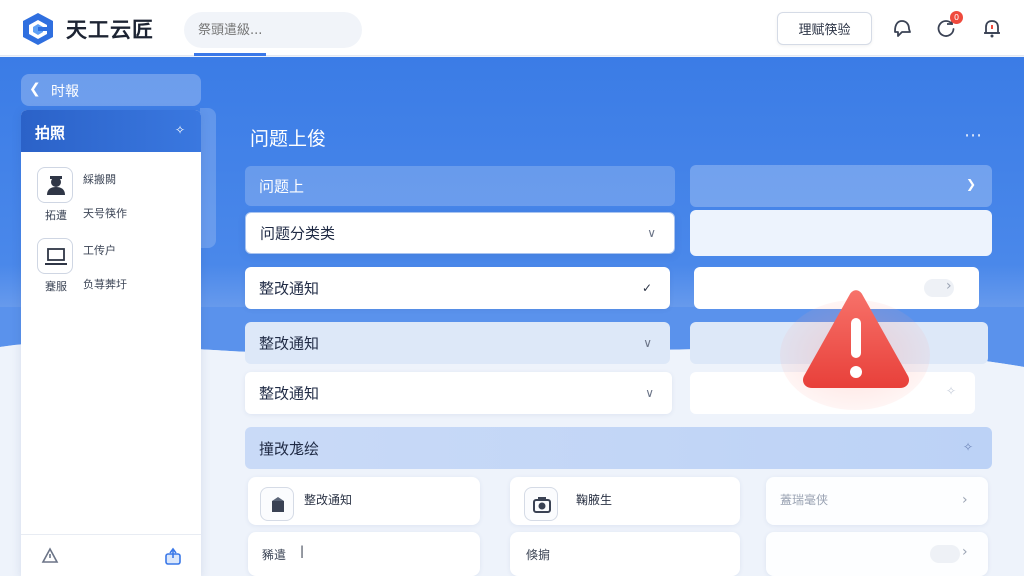 The image size is (1024, 576). What do you see at coordinates (594, 500) in the screenshot?
I see `card-title: 鞠腋生` at bounding box center [594, 500].